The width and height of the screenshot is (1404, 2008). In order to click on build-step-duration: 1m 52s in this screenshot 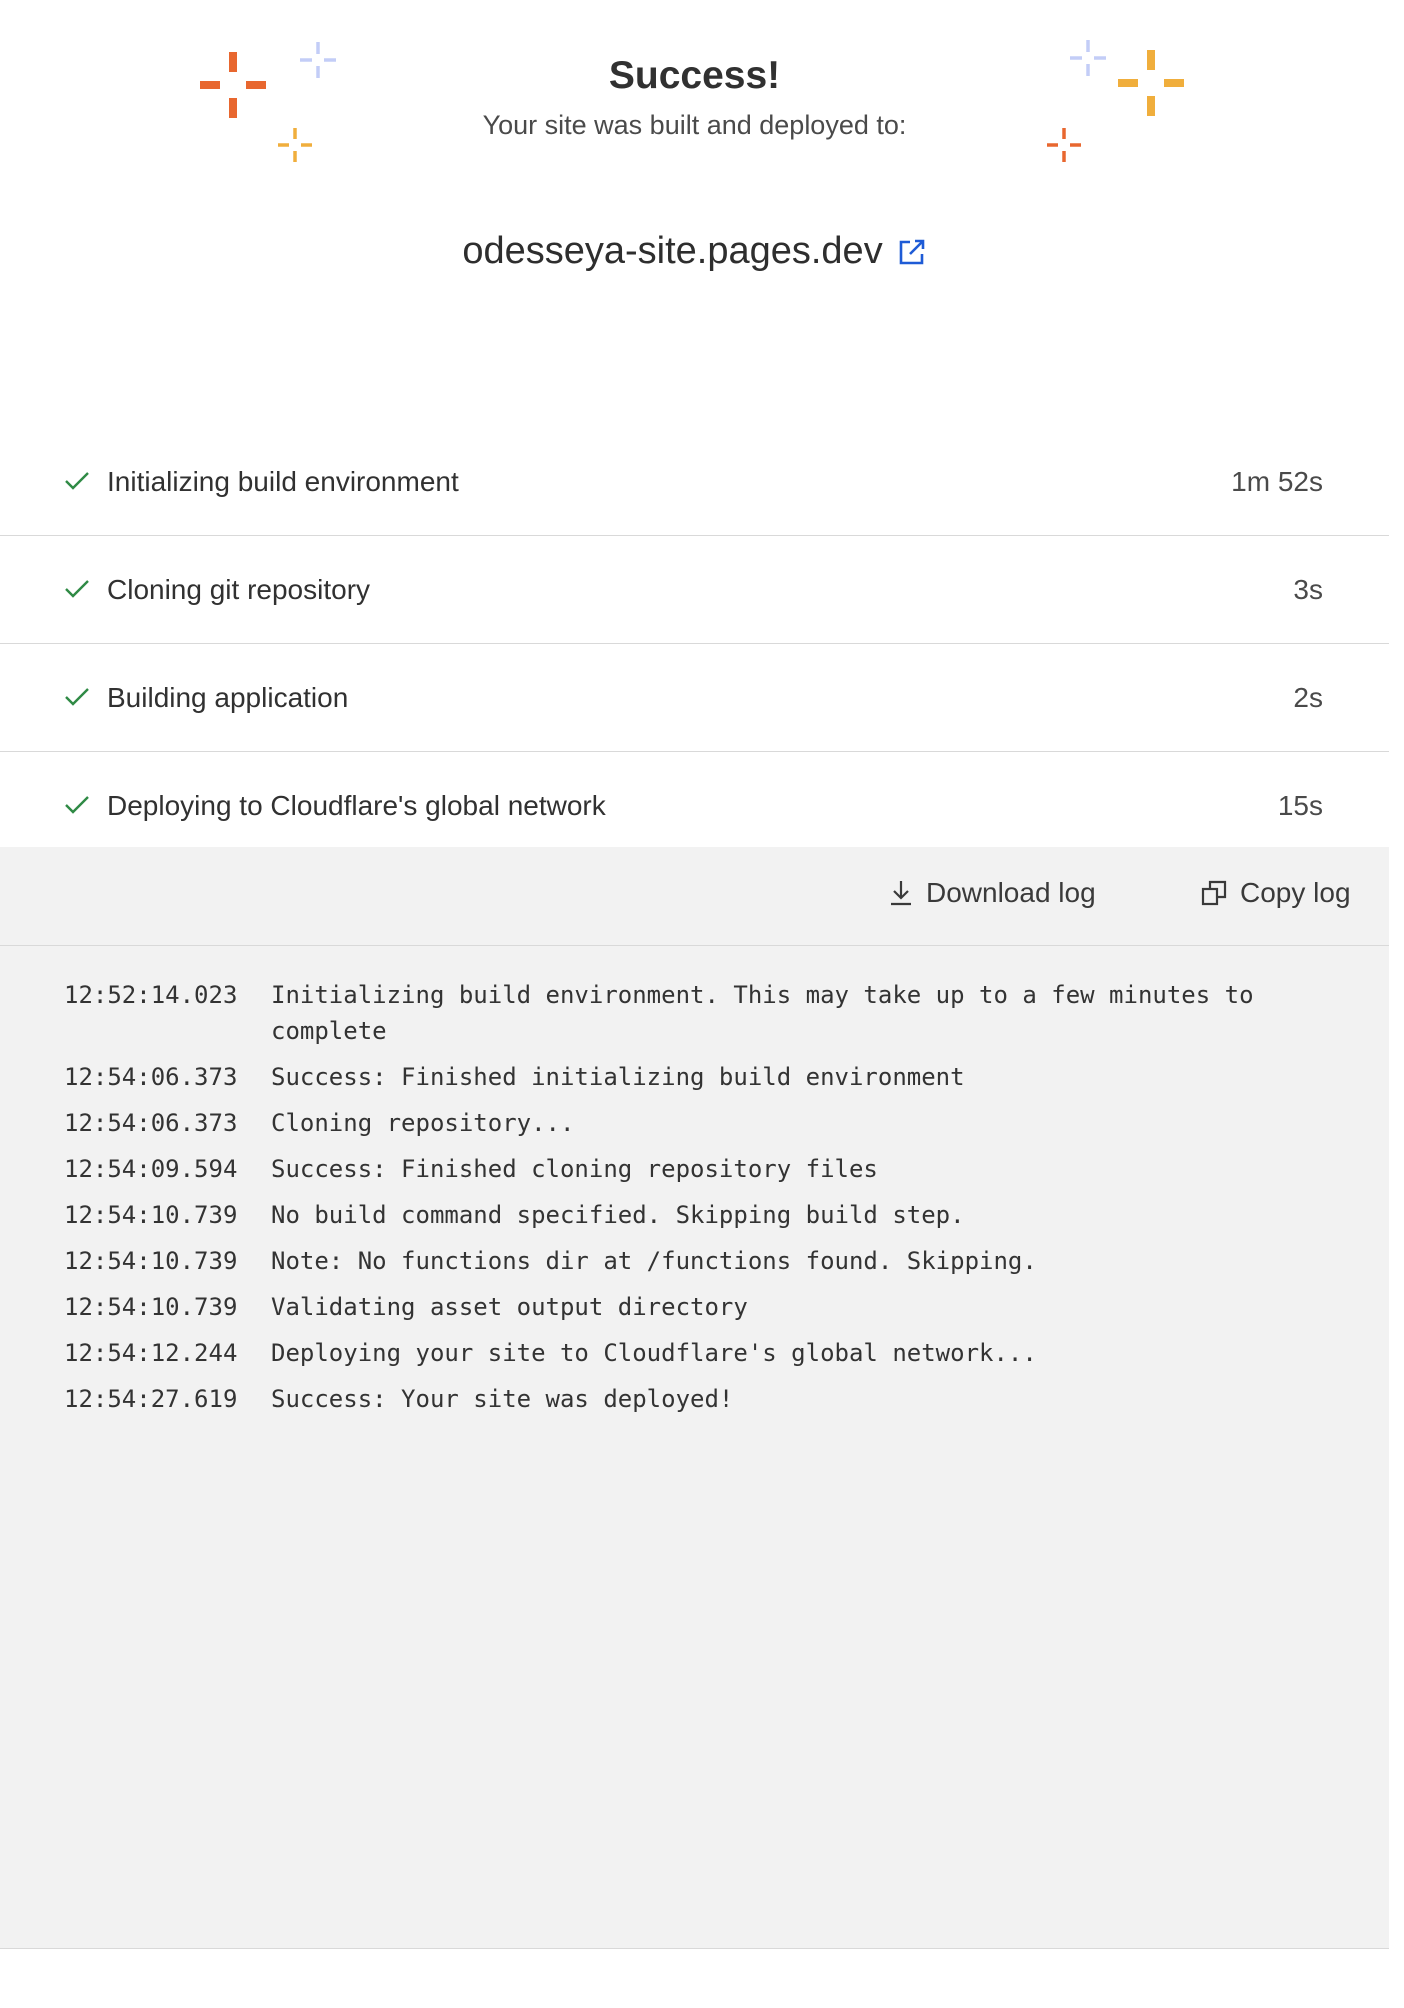, I will do `click(1277, 481)`.